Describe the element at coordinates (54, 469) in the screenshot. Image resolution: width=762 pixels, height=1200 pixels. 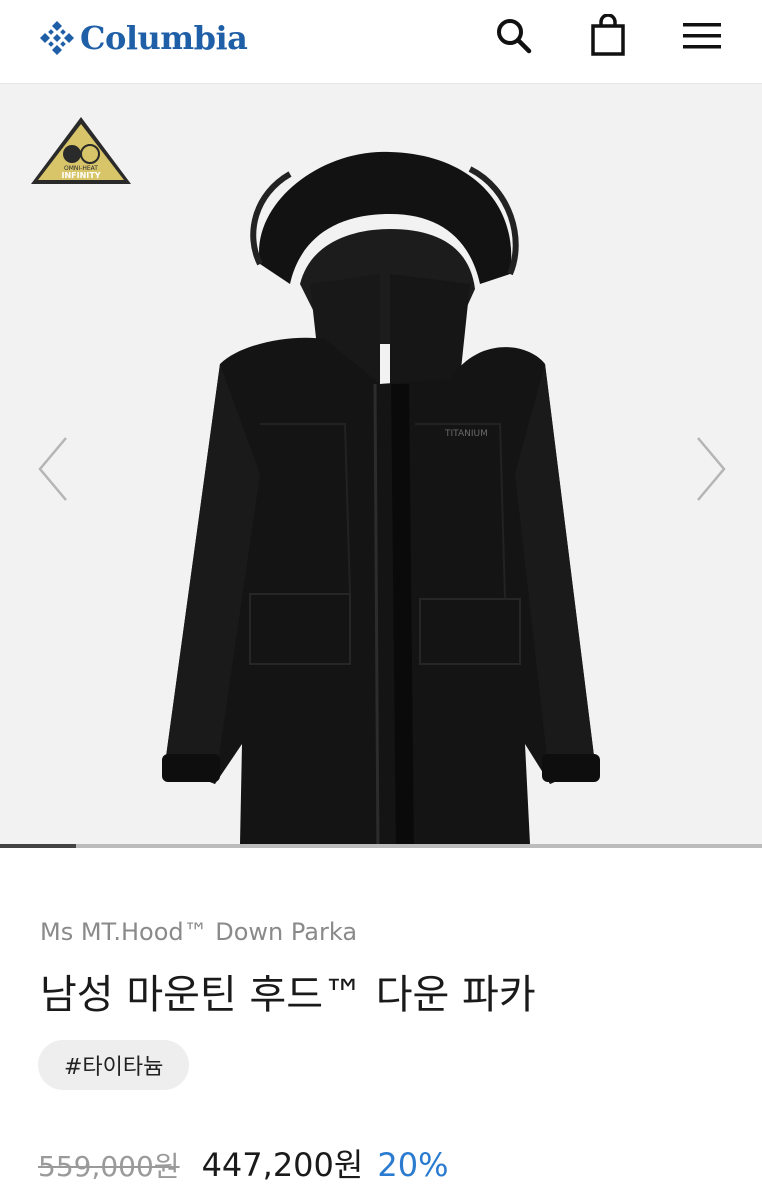
I see `previous-image-arrow-icon` at that location.